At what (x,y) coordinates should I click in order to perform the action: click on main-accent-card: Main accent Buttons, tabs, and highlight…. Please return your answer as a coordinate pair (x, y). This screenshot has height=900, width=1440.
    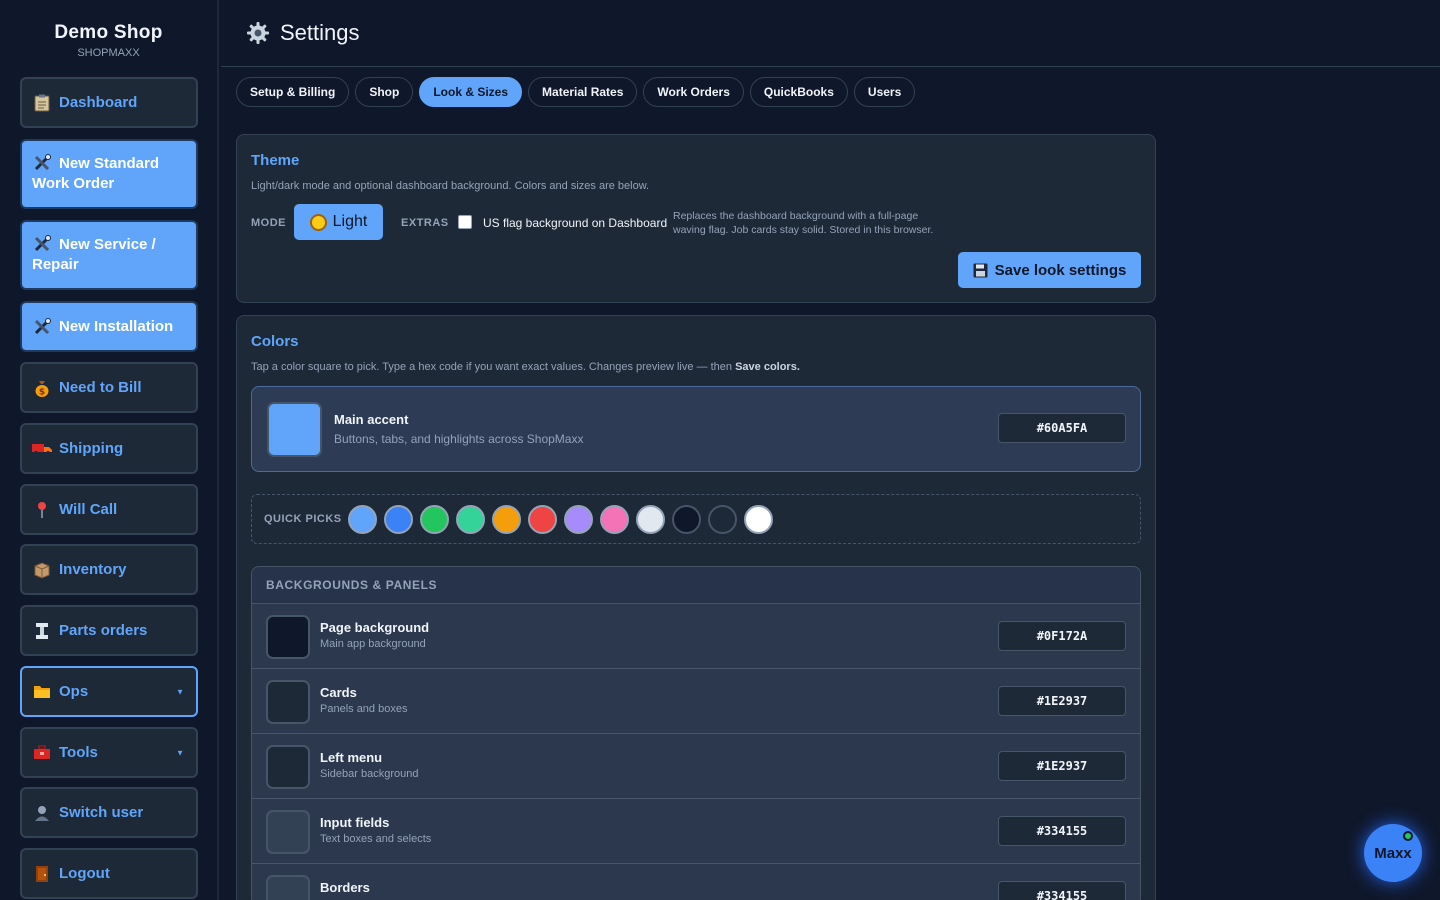
    Looking at the image, I should click on (696, 429).